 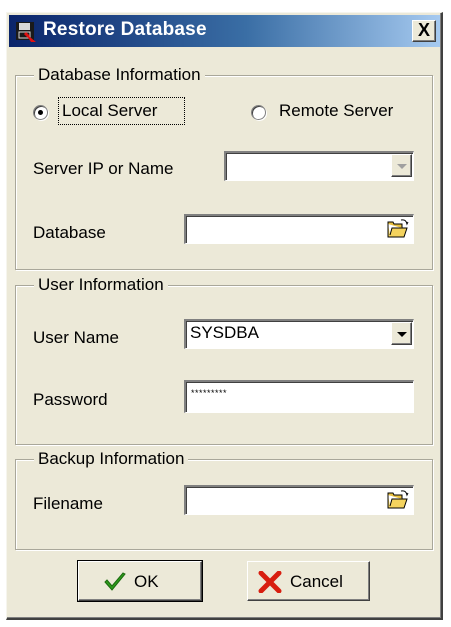 I want to click on remote-server-radio, so click(x=258, y=112).